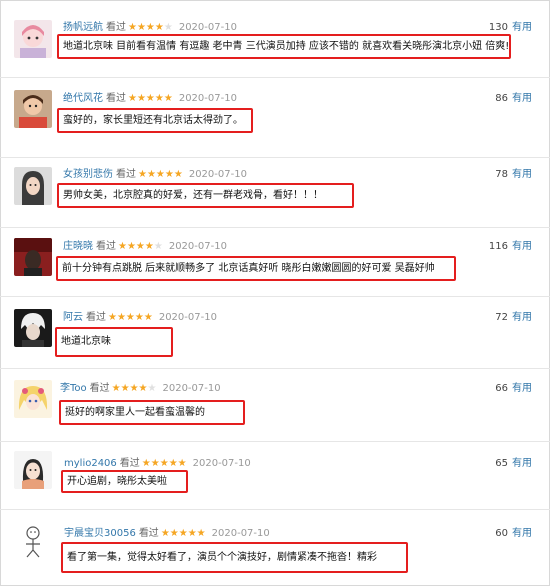 The width and height of the screenshot is (550, 586). I want to click on woman-photo-avatar-icon, so click(33, 186).